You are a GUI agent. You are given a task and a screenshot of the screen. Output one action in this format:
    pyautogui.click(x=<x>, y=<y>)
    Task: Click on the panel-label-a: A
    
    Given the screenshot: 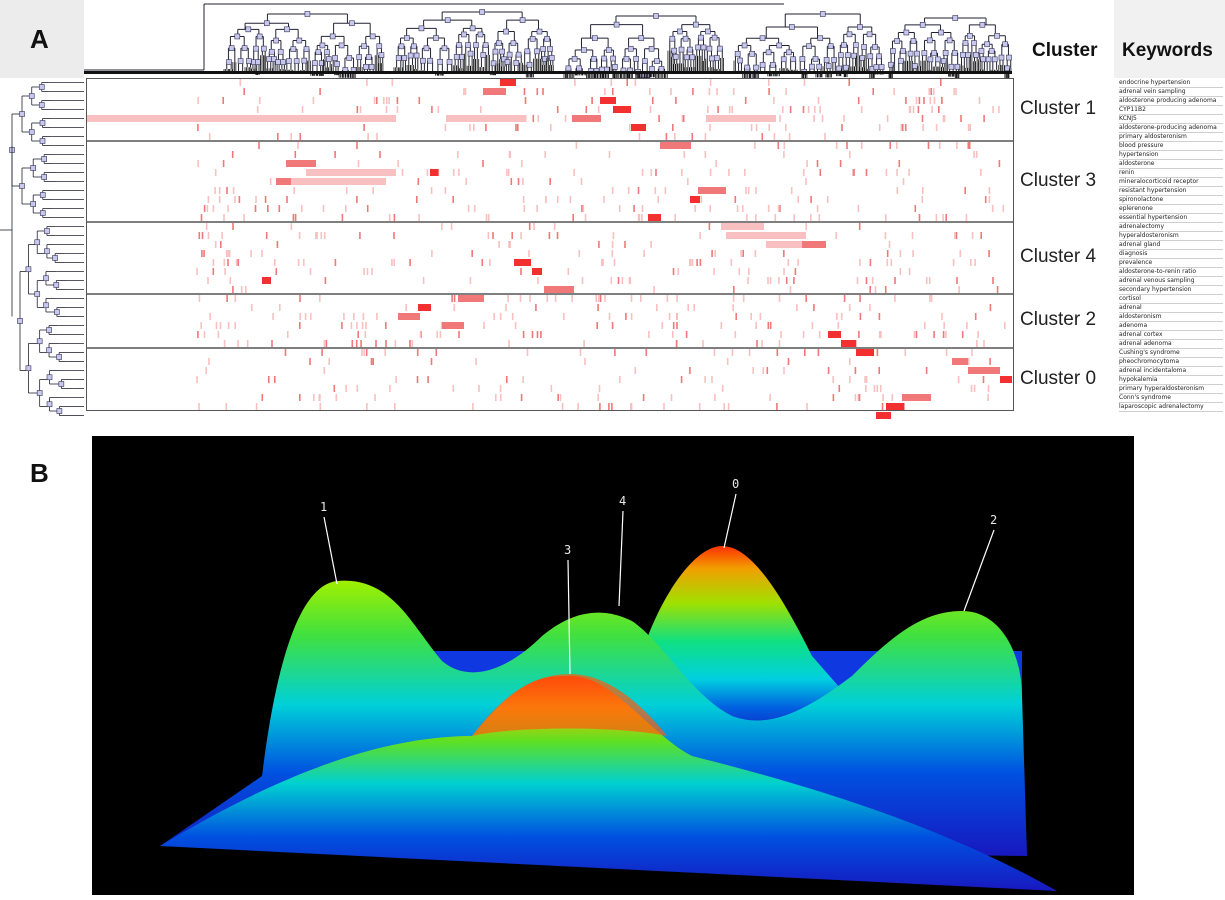 What is the action you would take?
    pyautogui.click(x=39, y=39)
    